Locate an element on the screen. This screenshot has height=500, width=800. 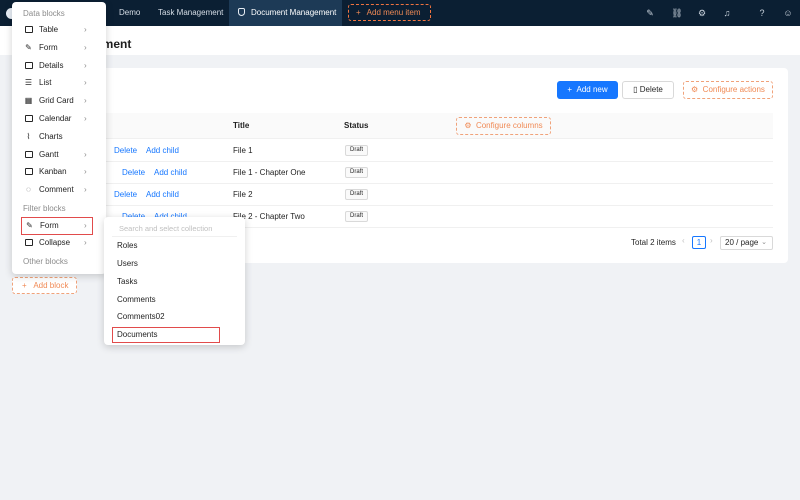
collection-item-comments: Comments is located at coordinates (136, 299).